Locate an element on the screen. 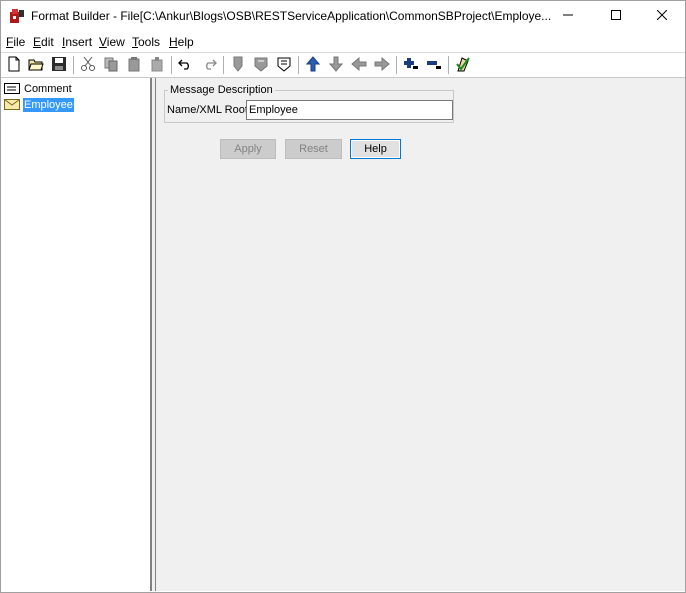 The image size is (686, 593). insert-reference-icon is located at coordinates (284, 65).